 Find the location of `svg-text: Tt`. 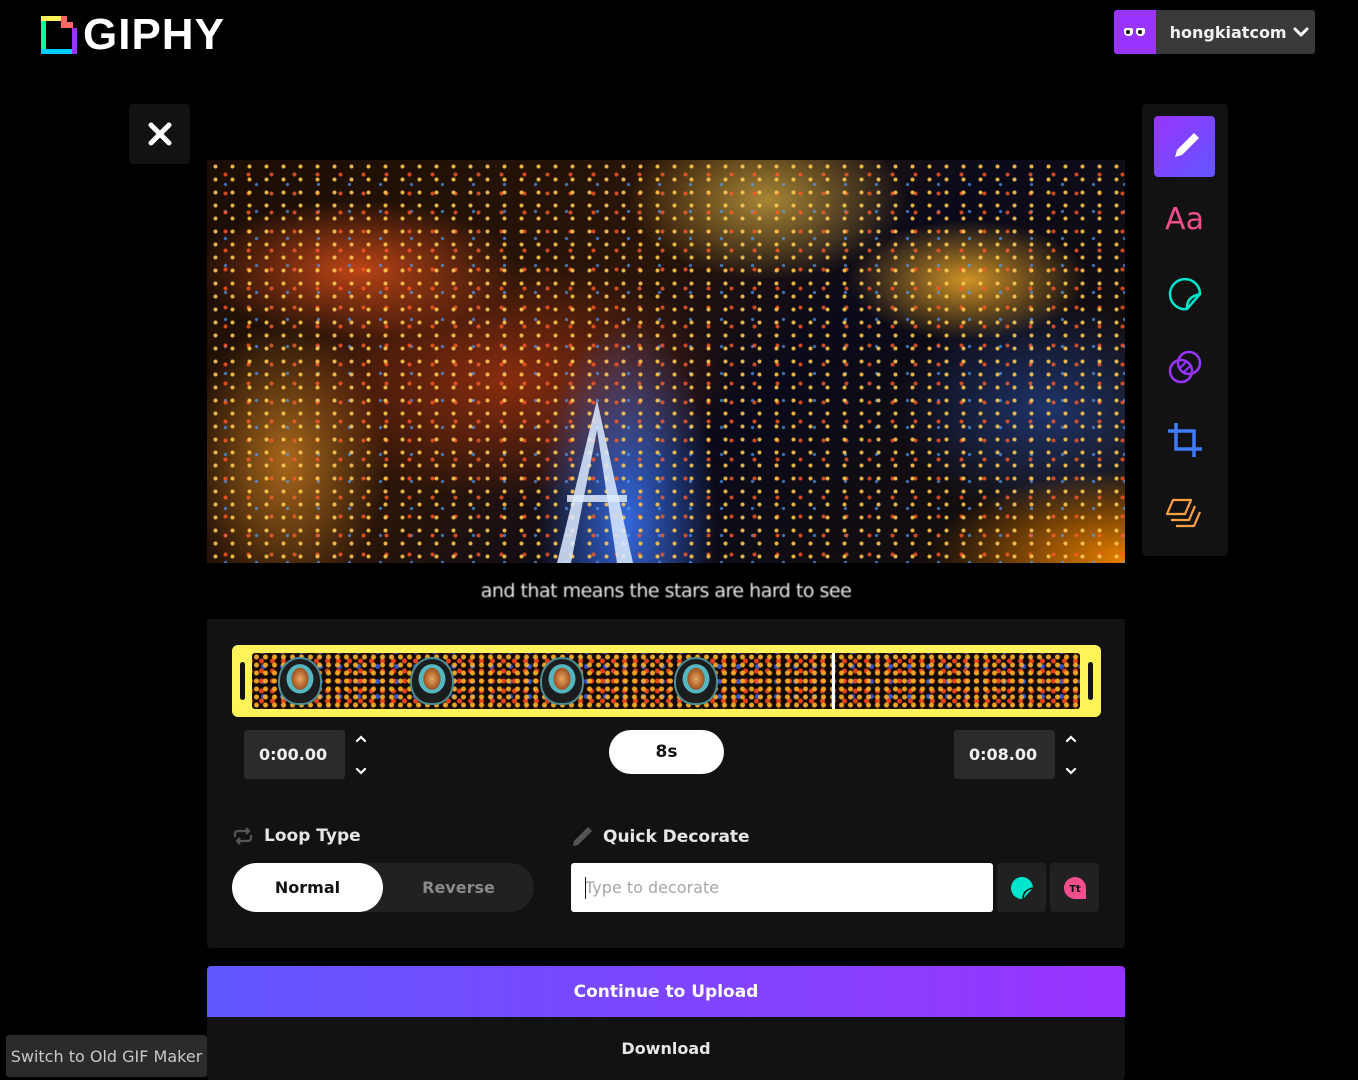

svg-text: Tt is located at coordinates (1075, 889).